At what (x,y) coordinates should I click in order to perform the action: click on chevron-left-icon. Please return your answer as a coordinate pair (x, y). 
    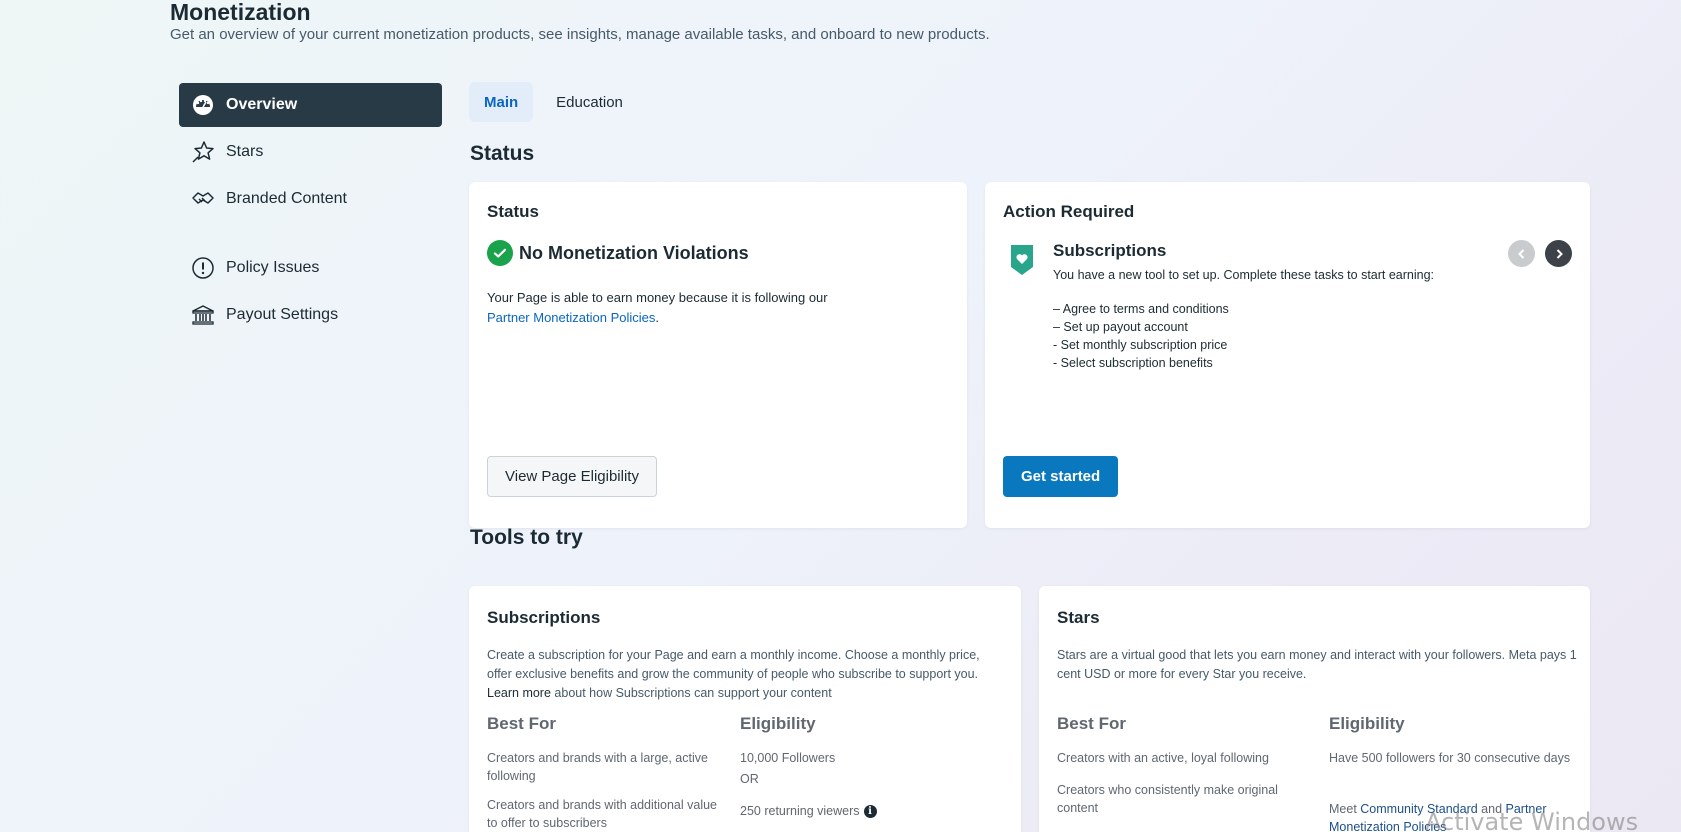
    Looking at the image, I should click on (1520, 253).